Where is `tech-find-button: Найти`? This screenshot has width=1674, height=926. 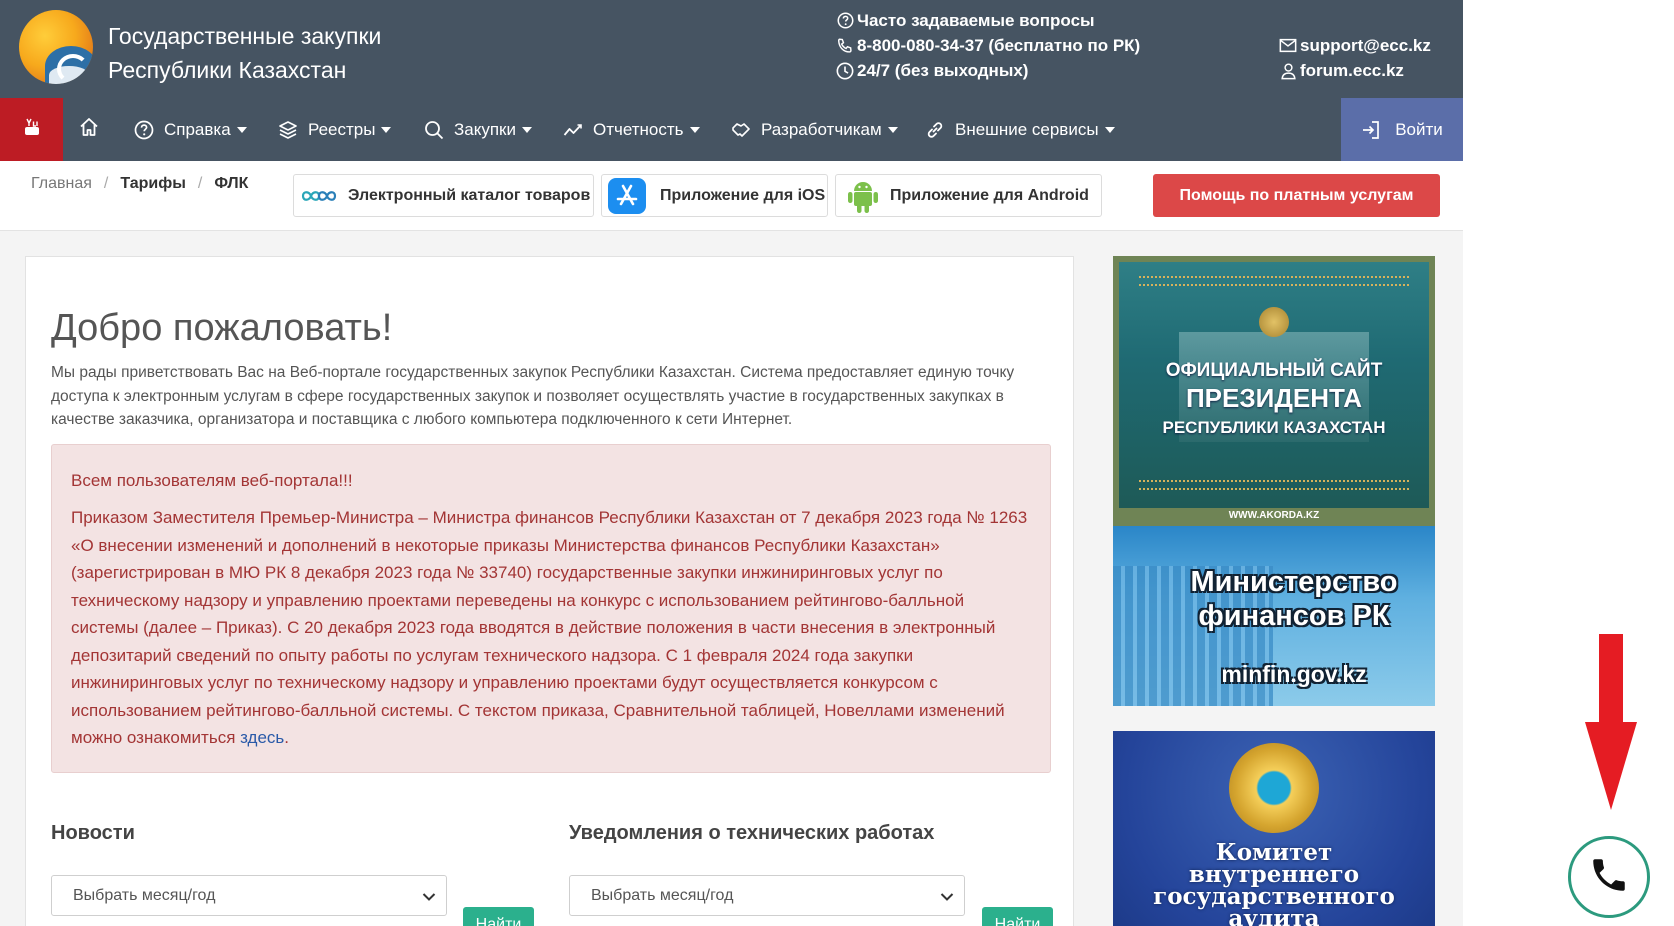 tech-find-button: Найти is located at coordinates (1017, 916).